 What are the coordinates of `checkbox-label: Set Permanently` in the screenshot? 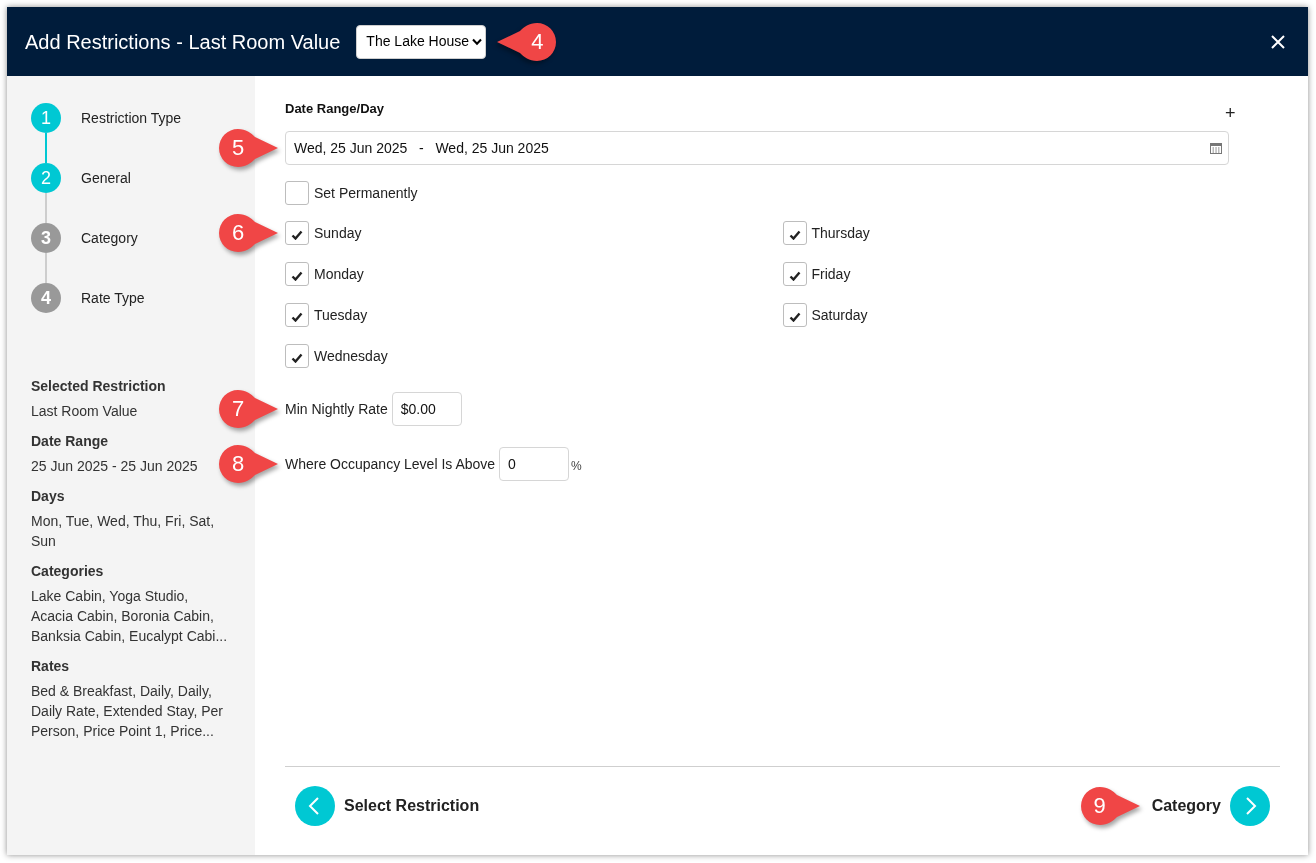 It's located at (366, 193).